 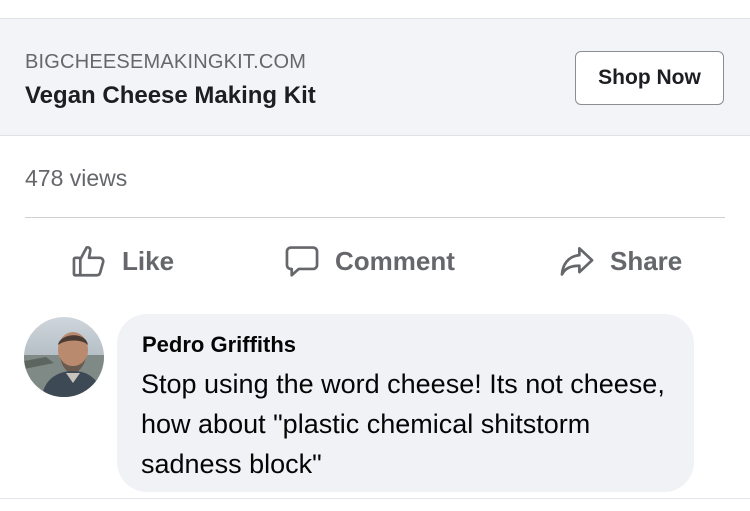 What do you see at coordinates (170, 96) in the screenshot?
I see `ad-title: Vegan Cheese Making Kit` at bounding box center [170, 96].